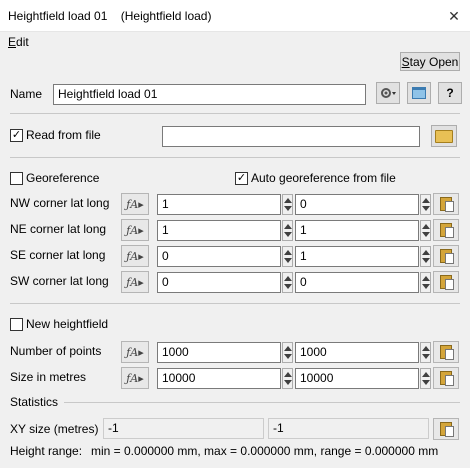  What do you see at coordinates (48, 377) in the screenshot?
I see `size-in-metres-label: Size in metres` at bounding box center [48, 377].